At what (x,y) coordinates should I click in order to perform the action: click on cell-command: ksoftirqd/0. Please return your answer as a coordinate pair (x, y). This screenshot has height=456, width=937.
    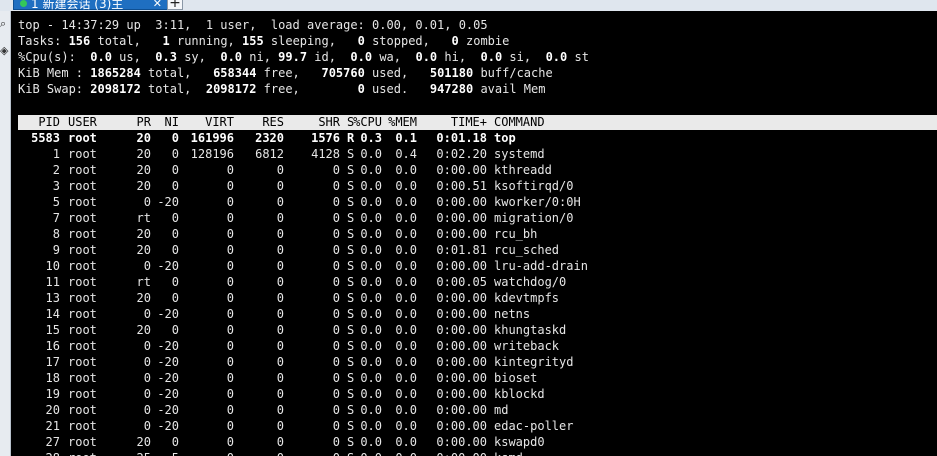
    Looking at the image, I should click on (534, 186).